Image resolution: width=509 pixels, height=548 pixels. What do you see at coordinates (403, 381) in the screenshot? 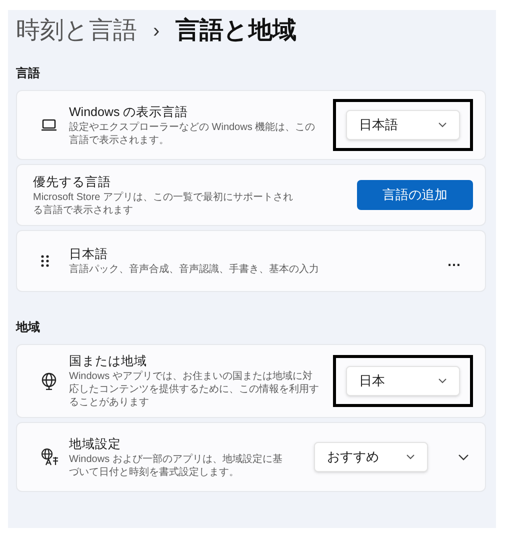
I see `dropdown: 日本` at bounding box center [403, 381].